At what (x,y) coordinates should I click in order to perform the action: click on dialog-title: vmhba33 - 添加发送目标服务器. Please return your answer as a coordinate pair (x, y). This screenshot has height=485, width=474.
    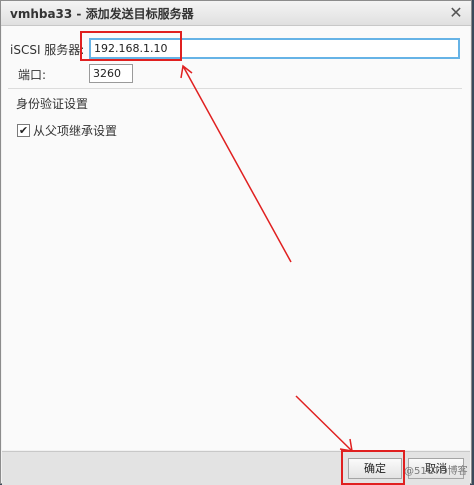
    Looking at the image, I should click on (102, 14).